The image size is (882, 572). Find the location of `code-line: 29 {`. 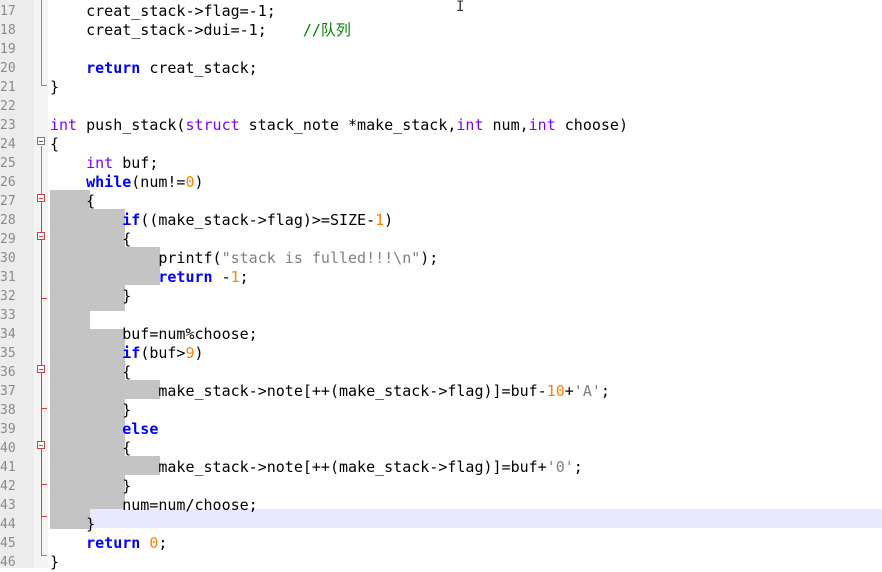

code-line: 29 { is located at coordinates (441, 239).